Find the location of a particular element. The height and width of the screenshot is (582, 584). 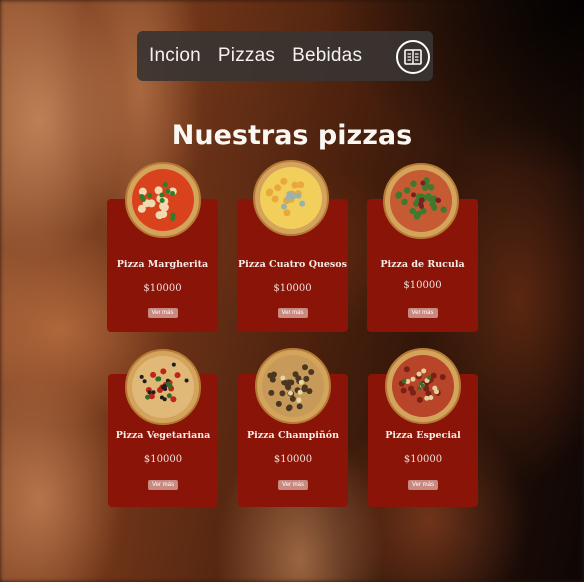

top-nav: Incion Pizzas Bebidas is located at coordinates (285, 56).